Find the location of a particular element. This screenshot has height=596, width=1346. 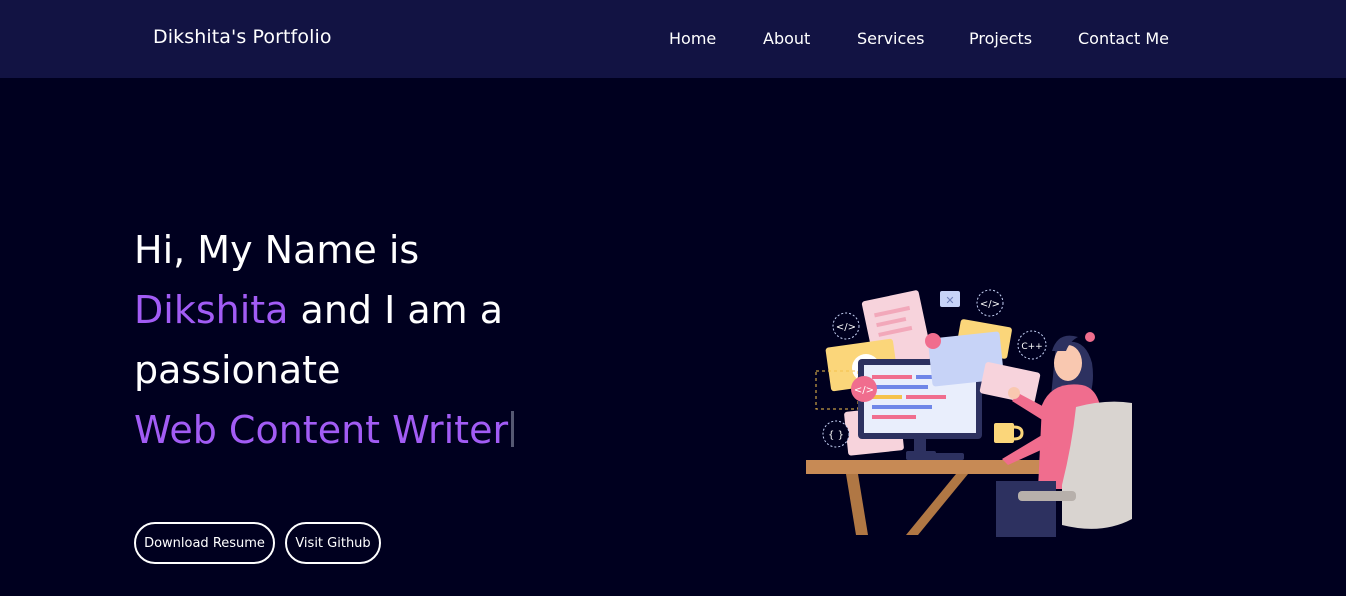

pink-note is located at coordinates (1010, 383).